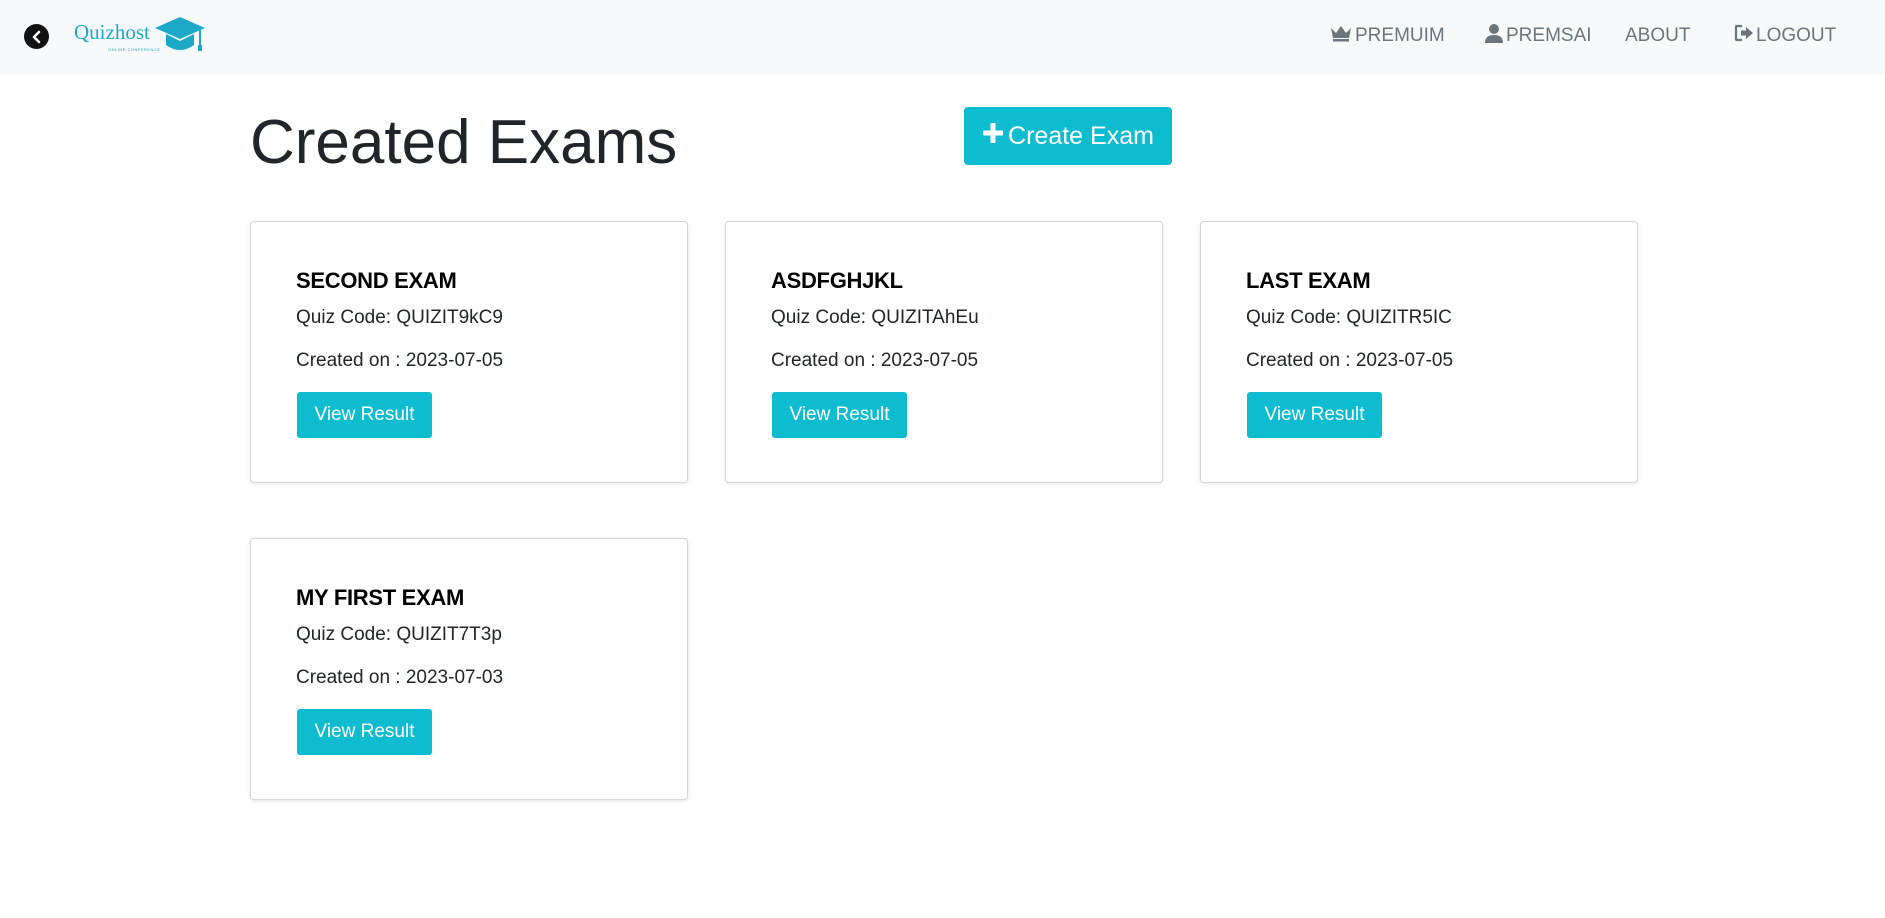 This screenshot has width=1885, height=918. Describe the element at coordinates (399, 634) in the screenshot. I see `quiz-code: Quiz Code: QUIZIT7T3p` at that location.